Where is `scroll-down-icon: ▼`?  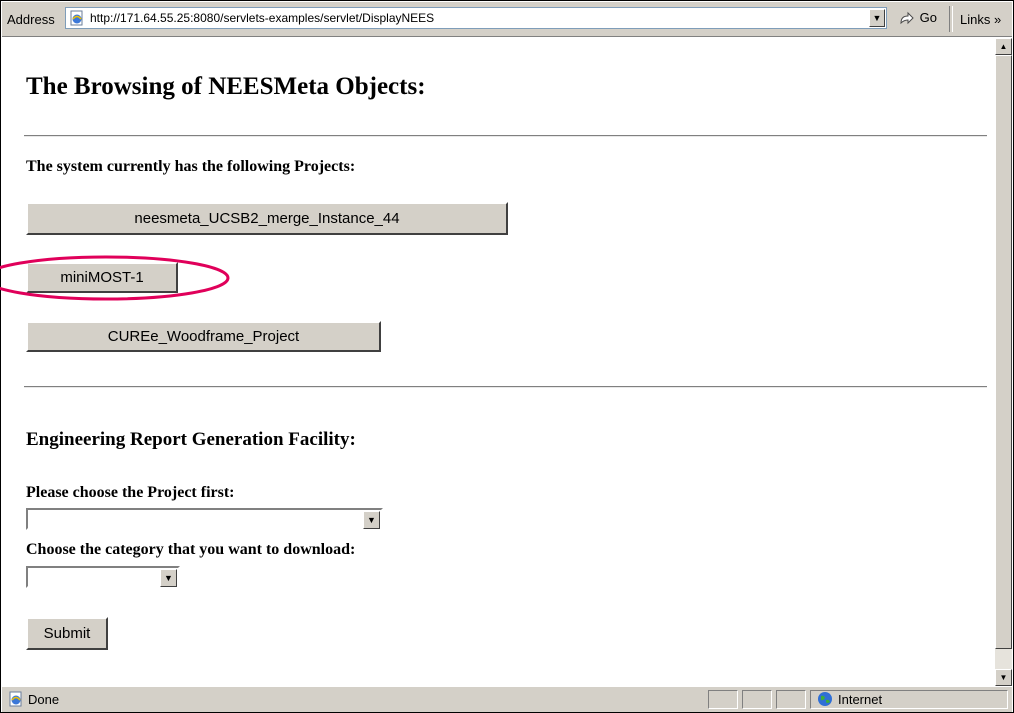
scroll-down-icon: ▼ is located at coordinates (1003, 677).